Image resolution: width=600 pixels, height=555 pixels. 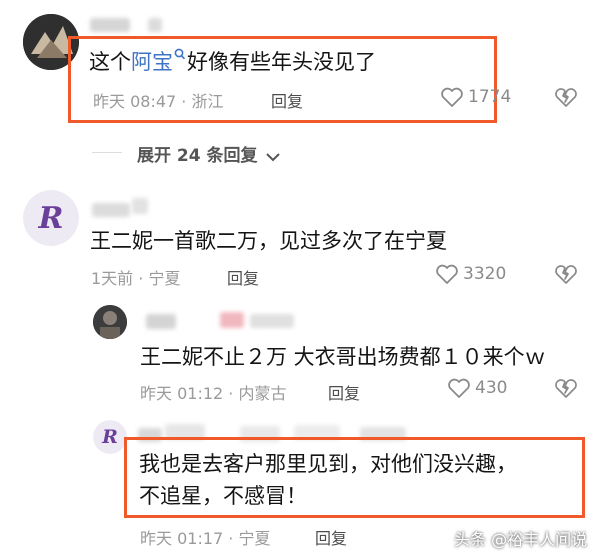 I want to click on chevron-down-icon, so click(x=272, y=156).